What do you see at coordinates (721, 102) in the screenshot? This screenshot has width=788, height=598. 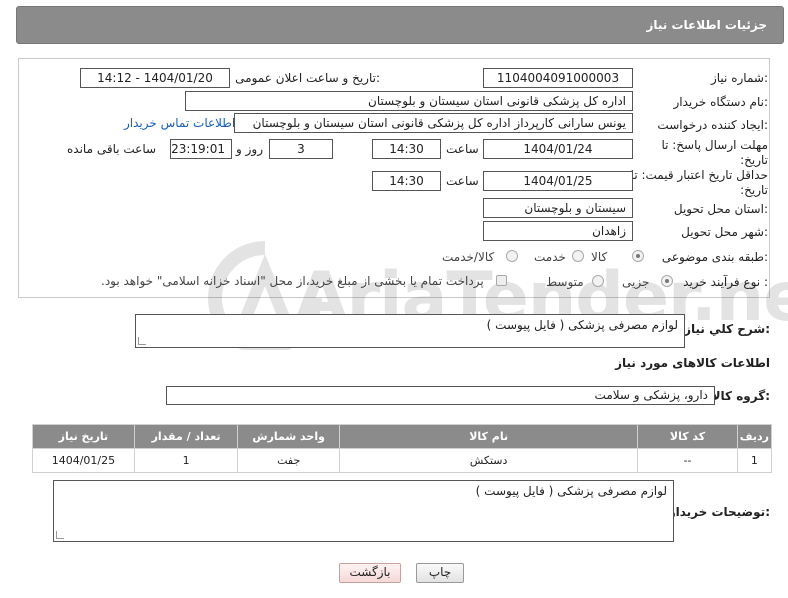 I see `buyer-org-label: نام دستگاه خریدار:` at bounding box center [721, 102].